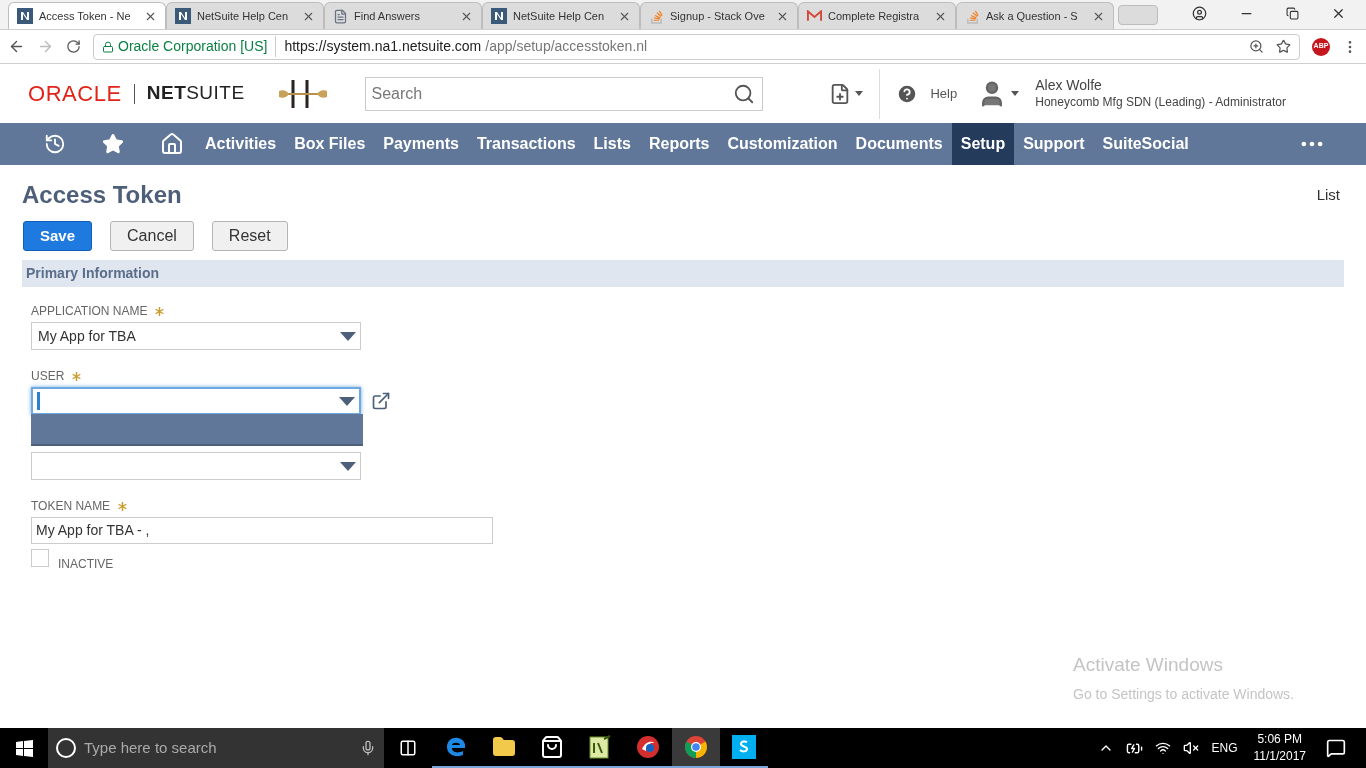 The width and height of the screenshot is (1366, 768). Describe the element at coordinates (16, 46) in the screenshot. I see `back-icon` at that location.